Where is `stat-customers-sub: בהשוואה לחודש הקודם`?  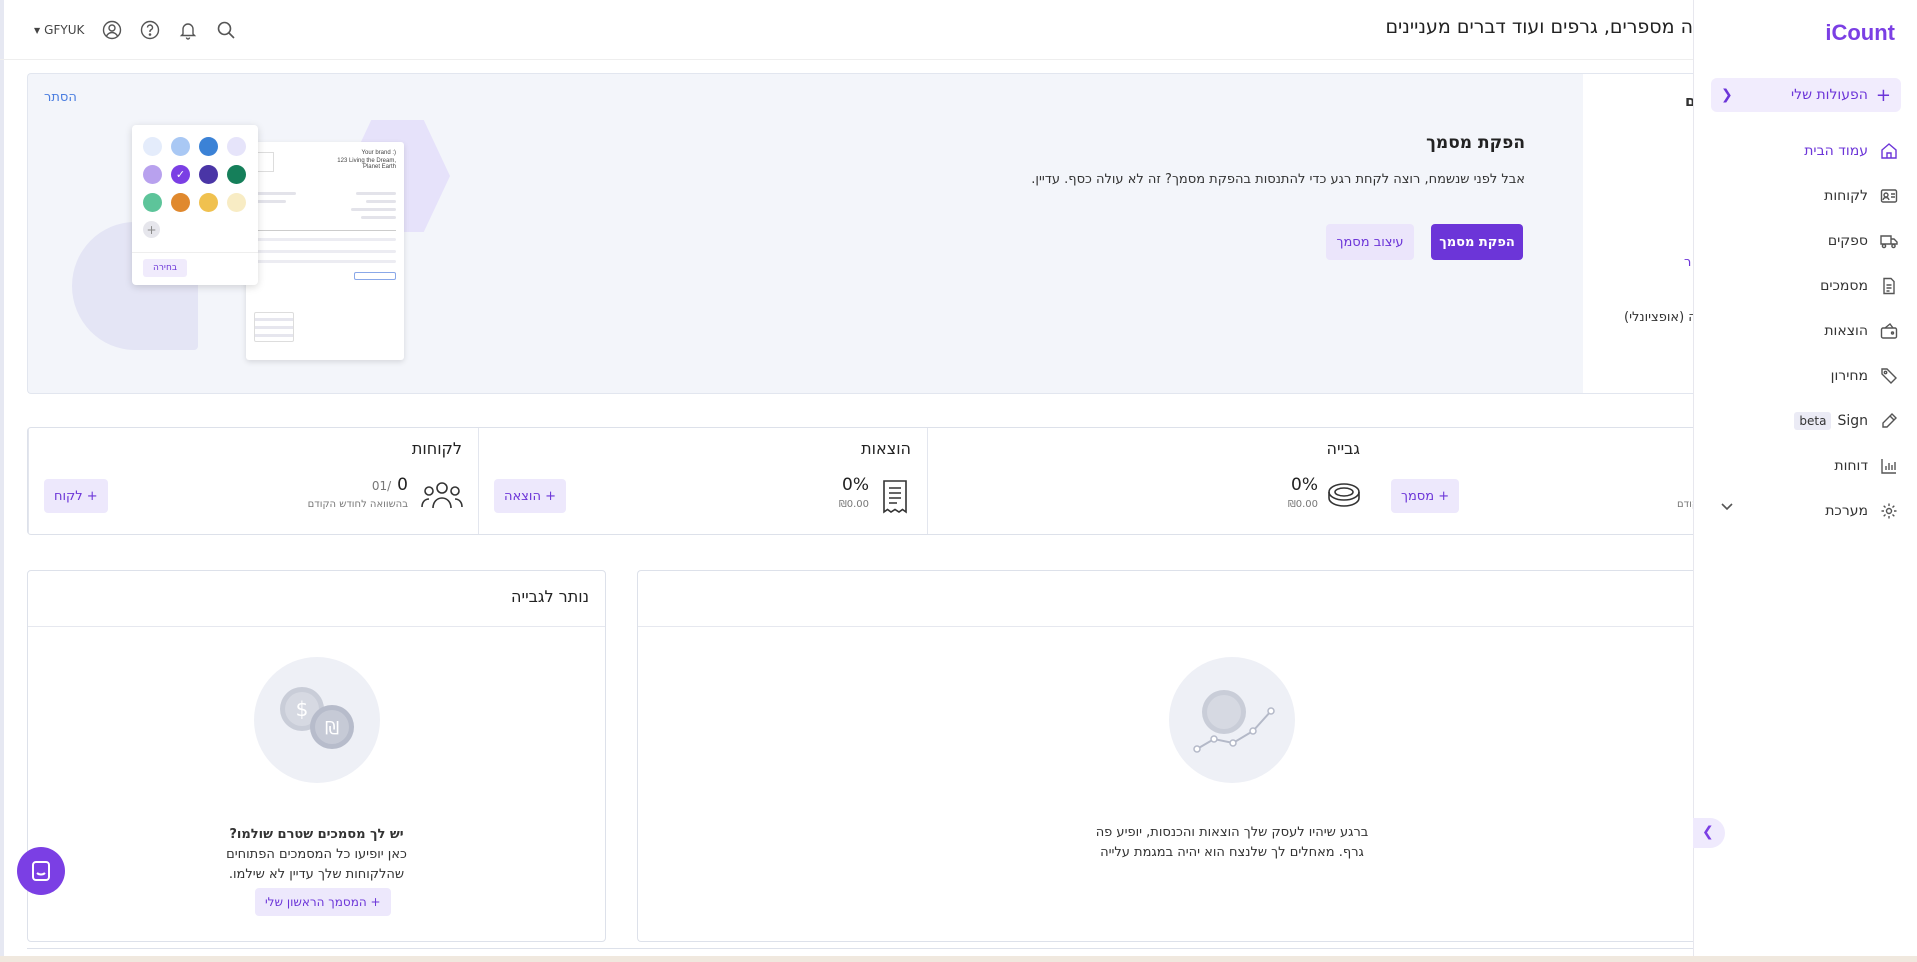 stat-customers-sub: בהשוואה לחודש הקודם is located at coordinates (357, 504).